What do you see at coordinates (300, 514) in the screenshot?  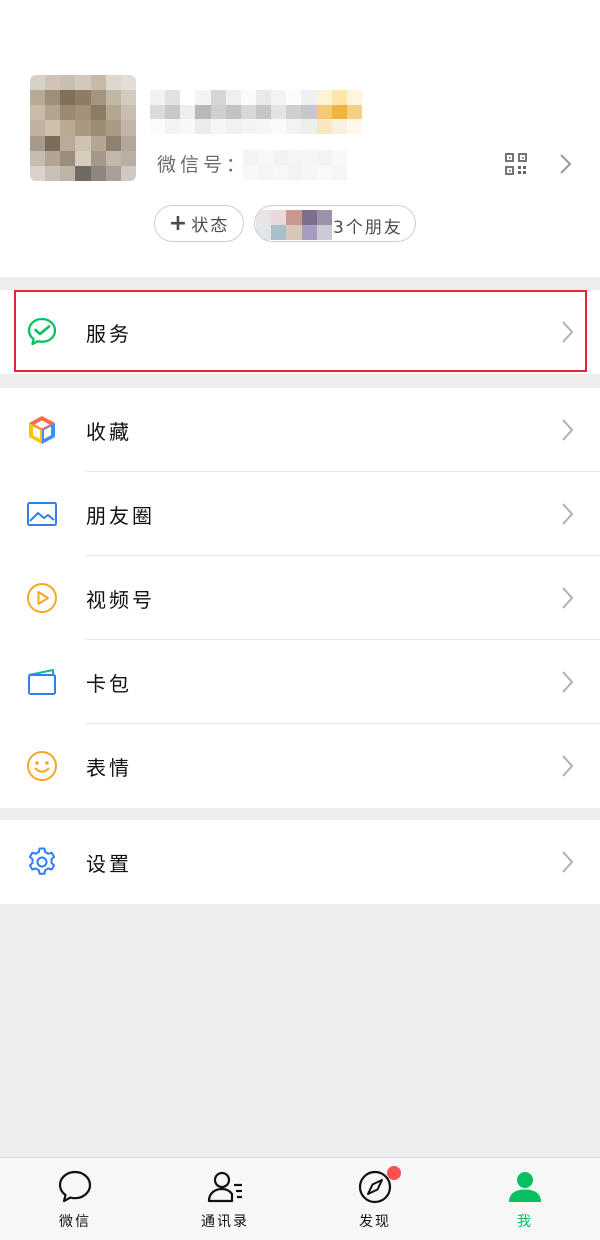 I see `menu-item-moments: 朋友圈` at bounding box center [300, 514].